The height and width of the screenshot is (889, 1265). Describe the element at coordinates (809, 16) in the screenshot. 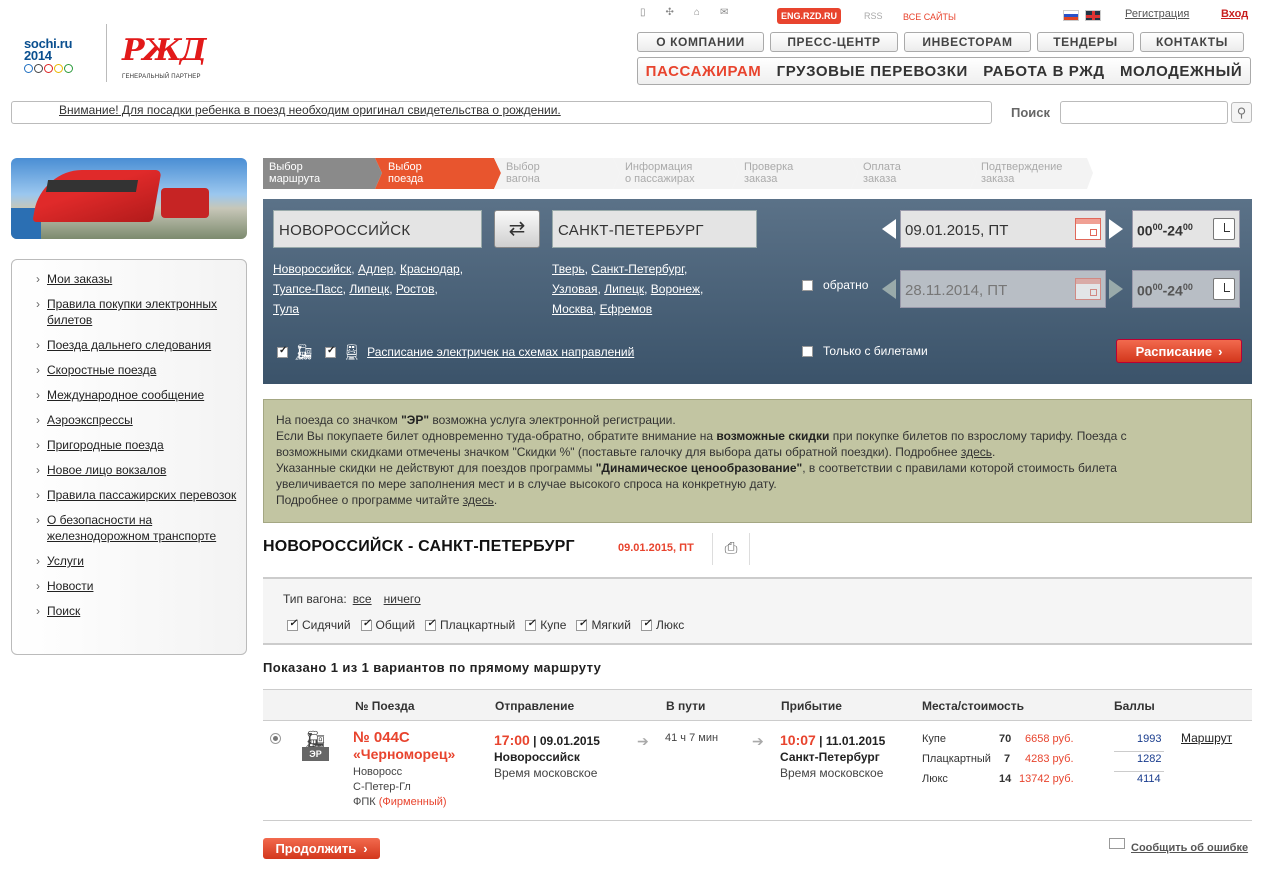

I see `eng-site-link: ENG.RZD.RU` at that location.